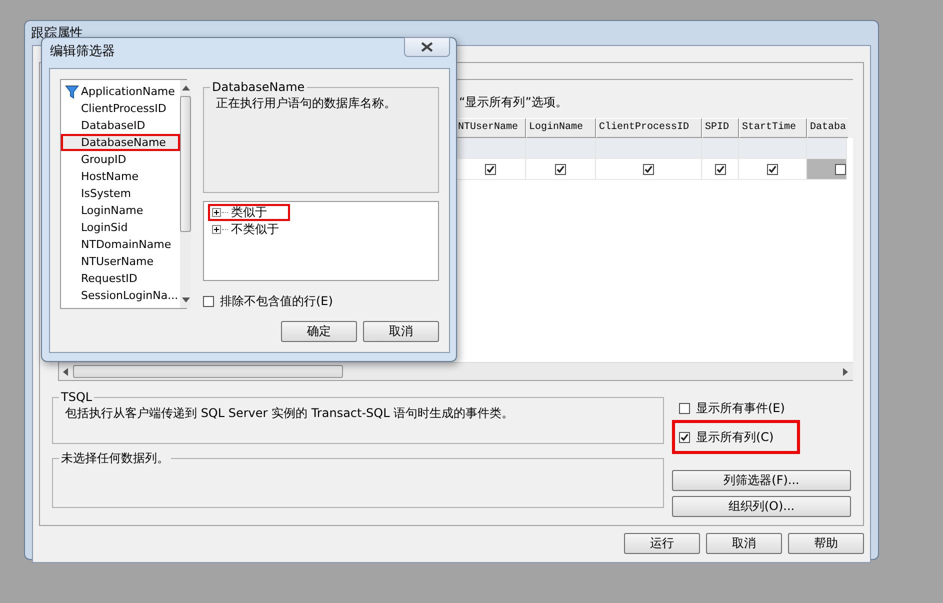 Image resolution: width=943 pixels, height=603 pixels. Describe the element at coordinates (82, 51) in the screenshot. I see `dialog-title: 编辑筛选器` at that location.